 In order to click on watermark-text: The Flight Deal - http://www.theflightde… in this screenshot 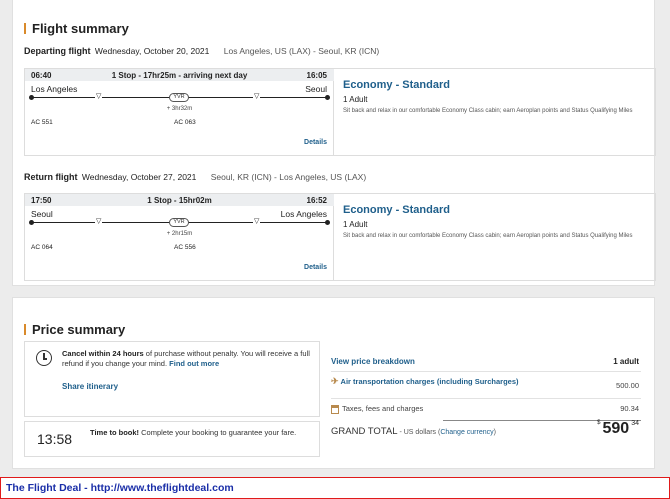, I will do `click(120, 488)`.